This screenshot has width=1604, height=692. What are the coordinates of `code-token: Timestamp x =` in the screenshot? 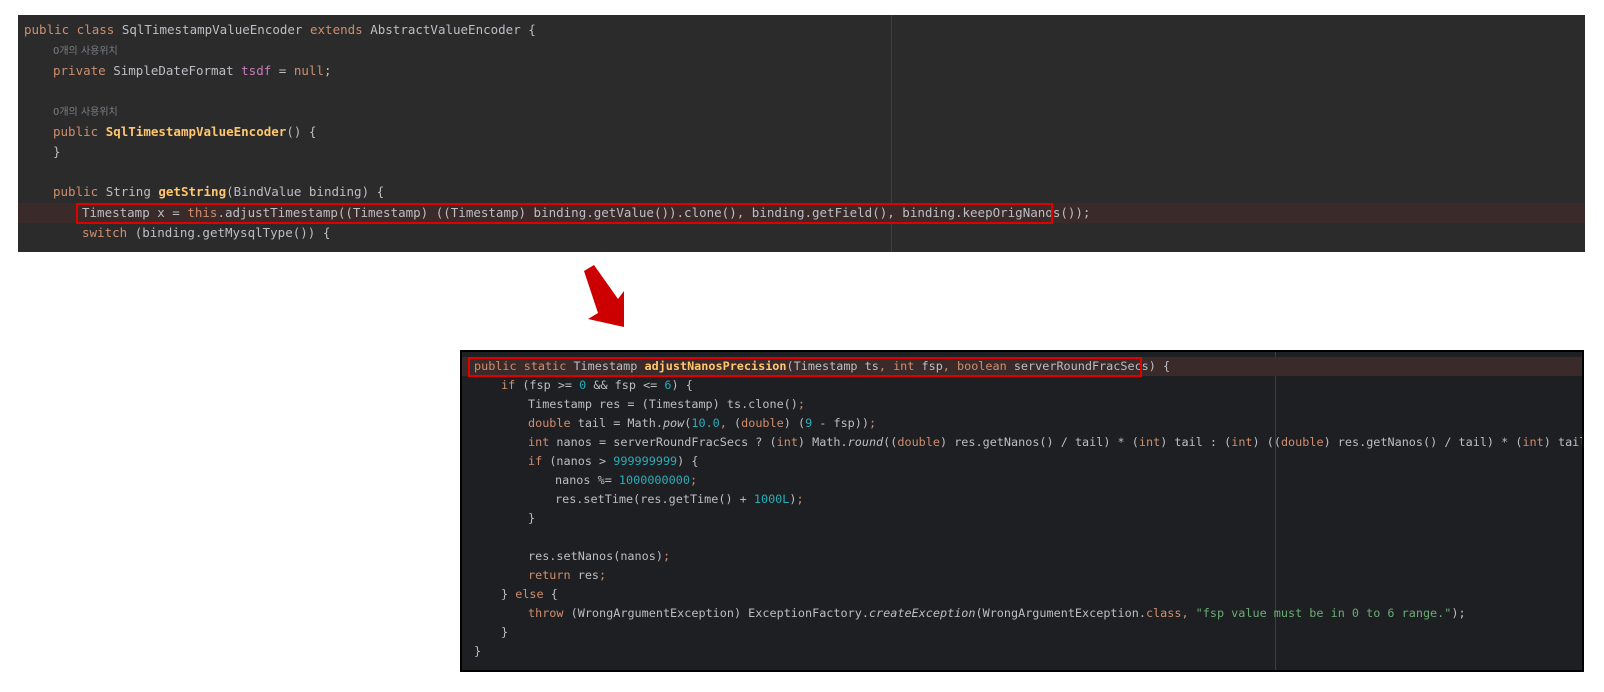 It's located at (135, 212).